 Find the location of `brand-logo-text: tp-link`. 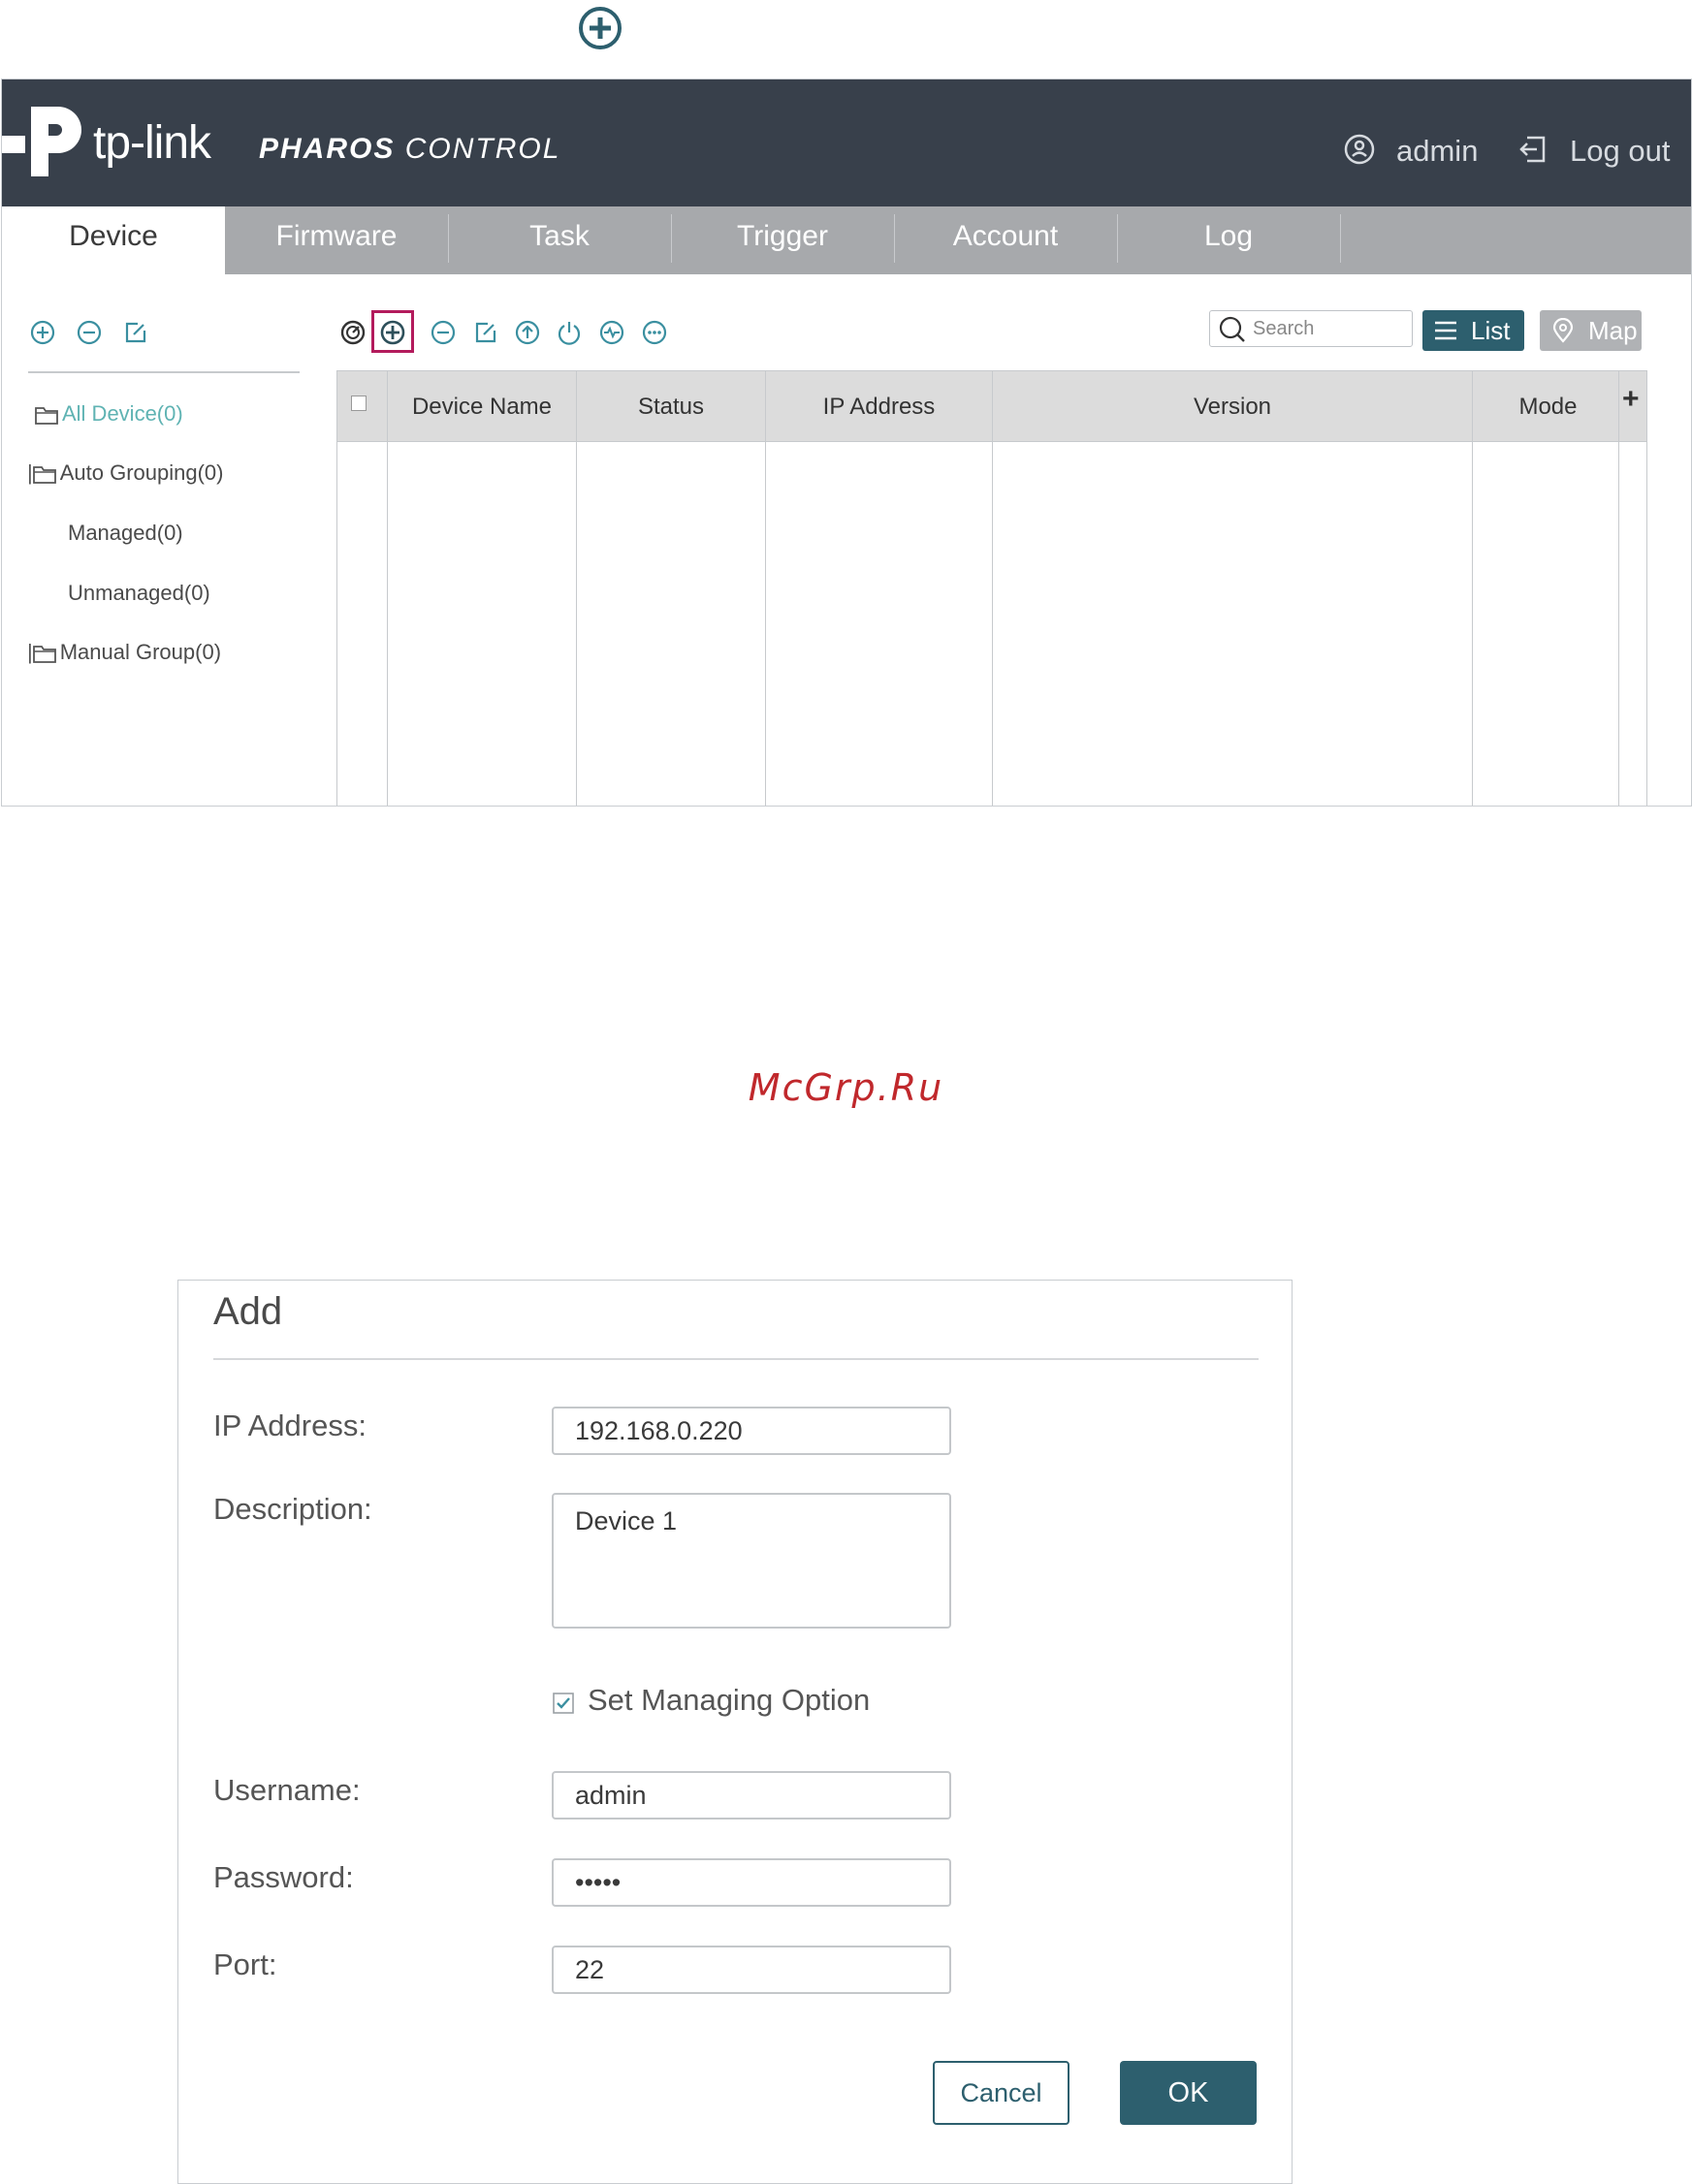

brand-logo-text: tp-link is located at coordinates (152, 143).